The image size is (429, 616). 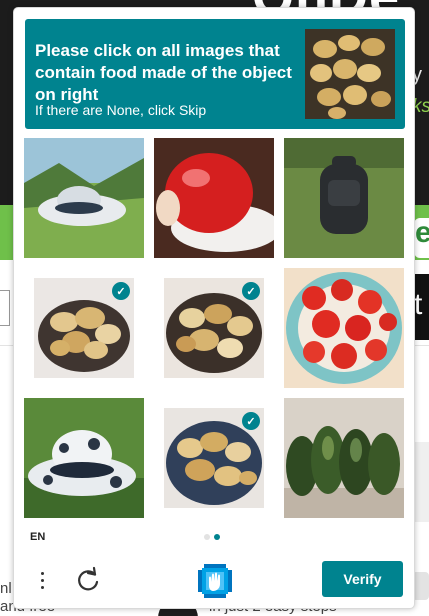 I want to click on challenge-tile-8: ✓, so click(x=214, y=458).